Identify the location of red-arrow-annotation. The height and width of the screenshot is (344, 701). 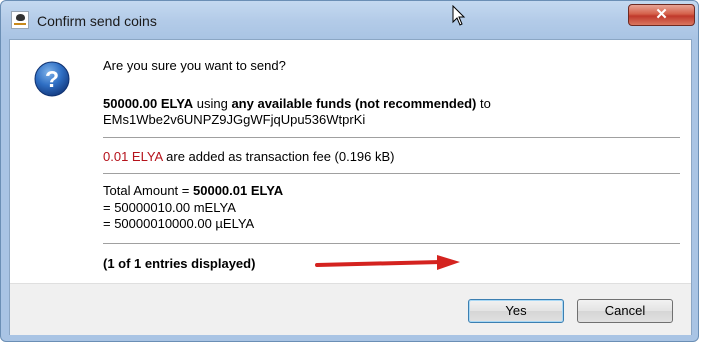
(387, 262).